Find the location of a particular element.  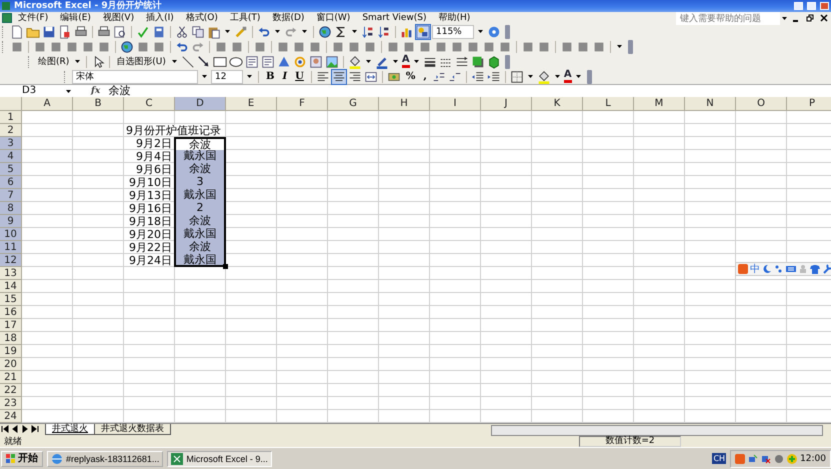

start-button: 开始 is located at coordinates (22, 458).